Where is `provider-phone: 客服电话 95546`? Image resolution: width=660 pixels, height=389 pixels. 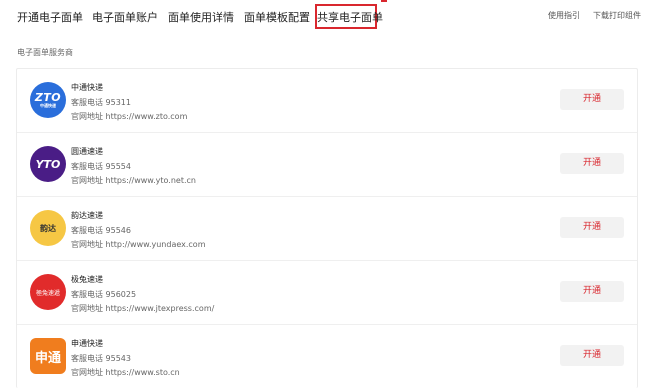
provider-phone: 客服电话 95546 is located at coordinates (101, 230).